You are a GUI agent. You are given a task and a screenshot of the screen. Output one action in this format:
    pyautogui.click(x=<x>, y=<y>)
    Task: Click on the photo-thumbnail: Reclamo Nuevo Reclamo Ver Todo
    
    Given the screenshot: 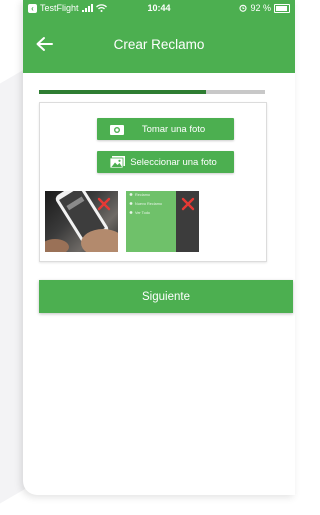 What is the action you would take?
    pyautogui.click(x=162, y=221)
    